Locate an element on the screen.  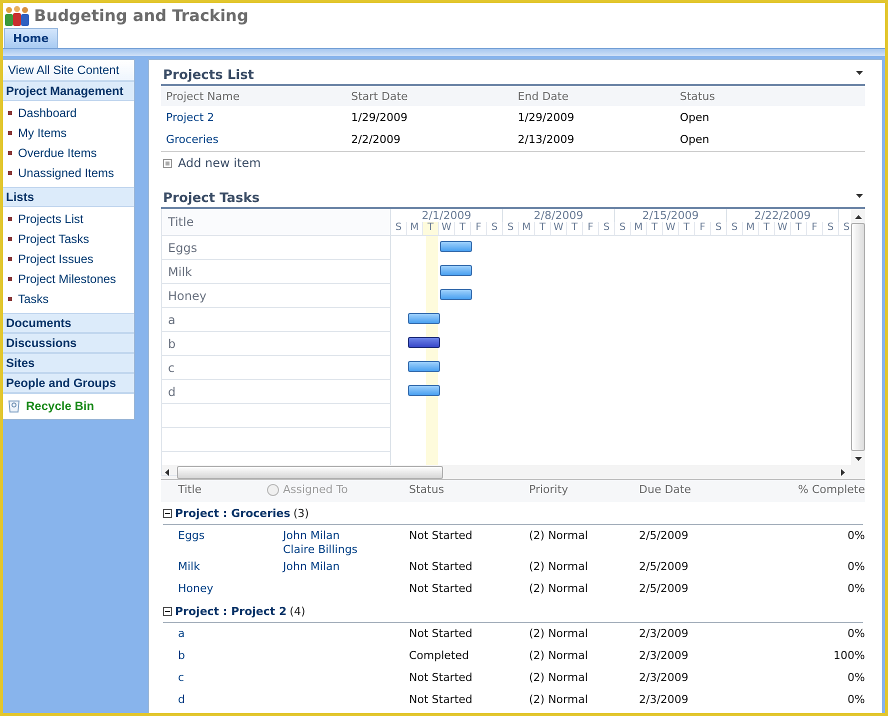
scroll-left-icon is located at coordinates (167, 472).